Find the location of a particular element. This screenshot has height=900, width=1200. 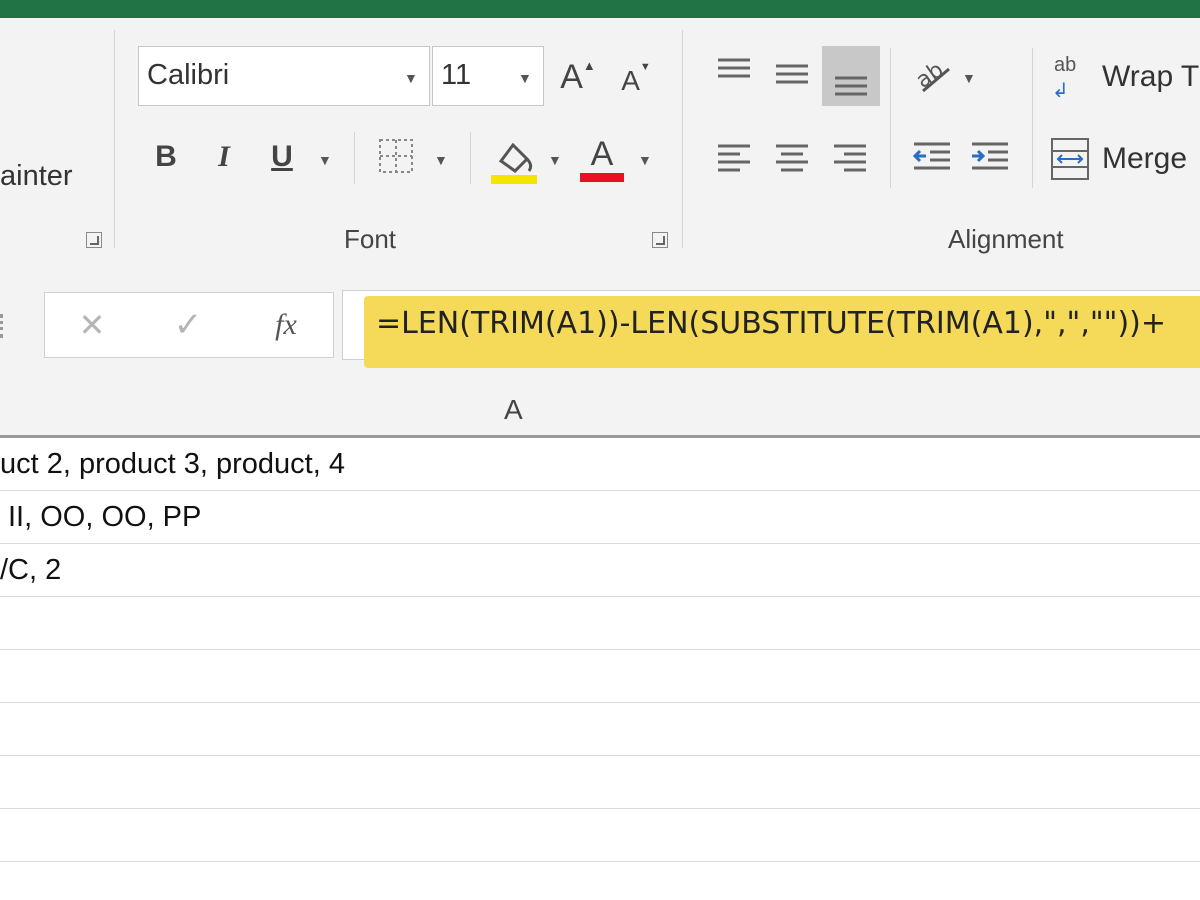

increase-indent-button is located at coordinates (990, 158).